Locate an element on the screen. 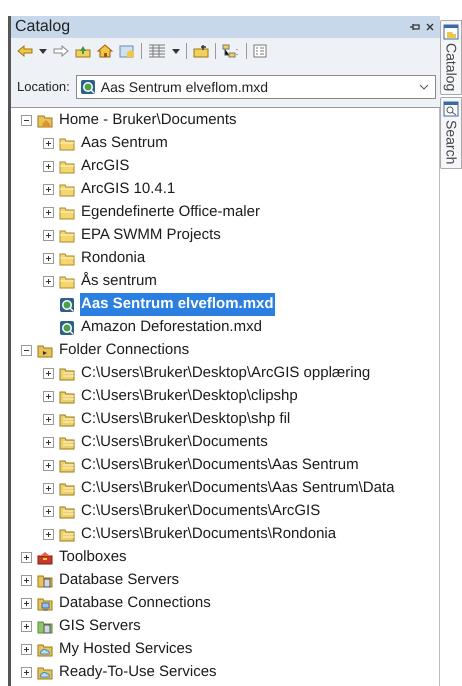 Image resolution: width=462 pixels, height=686 pixels. home-folder-icon is located at coordinates (45, 120).